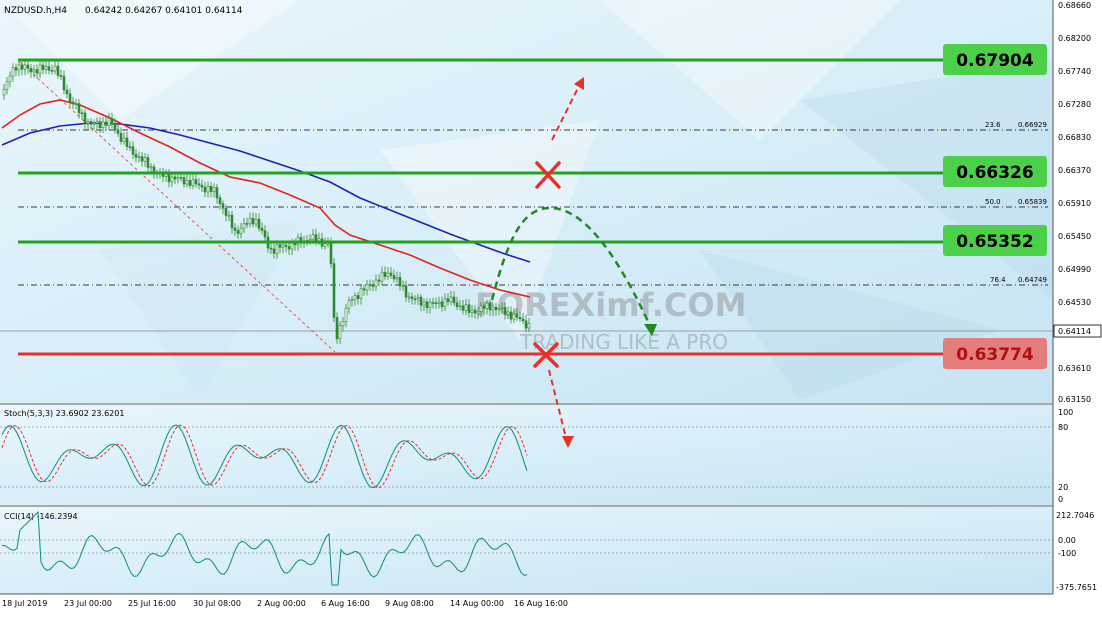 This screenshot has height=620, width=1102. I want to click on price-axis-label: 0.66370, so click(1074, 170).